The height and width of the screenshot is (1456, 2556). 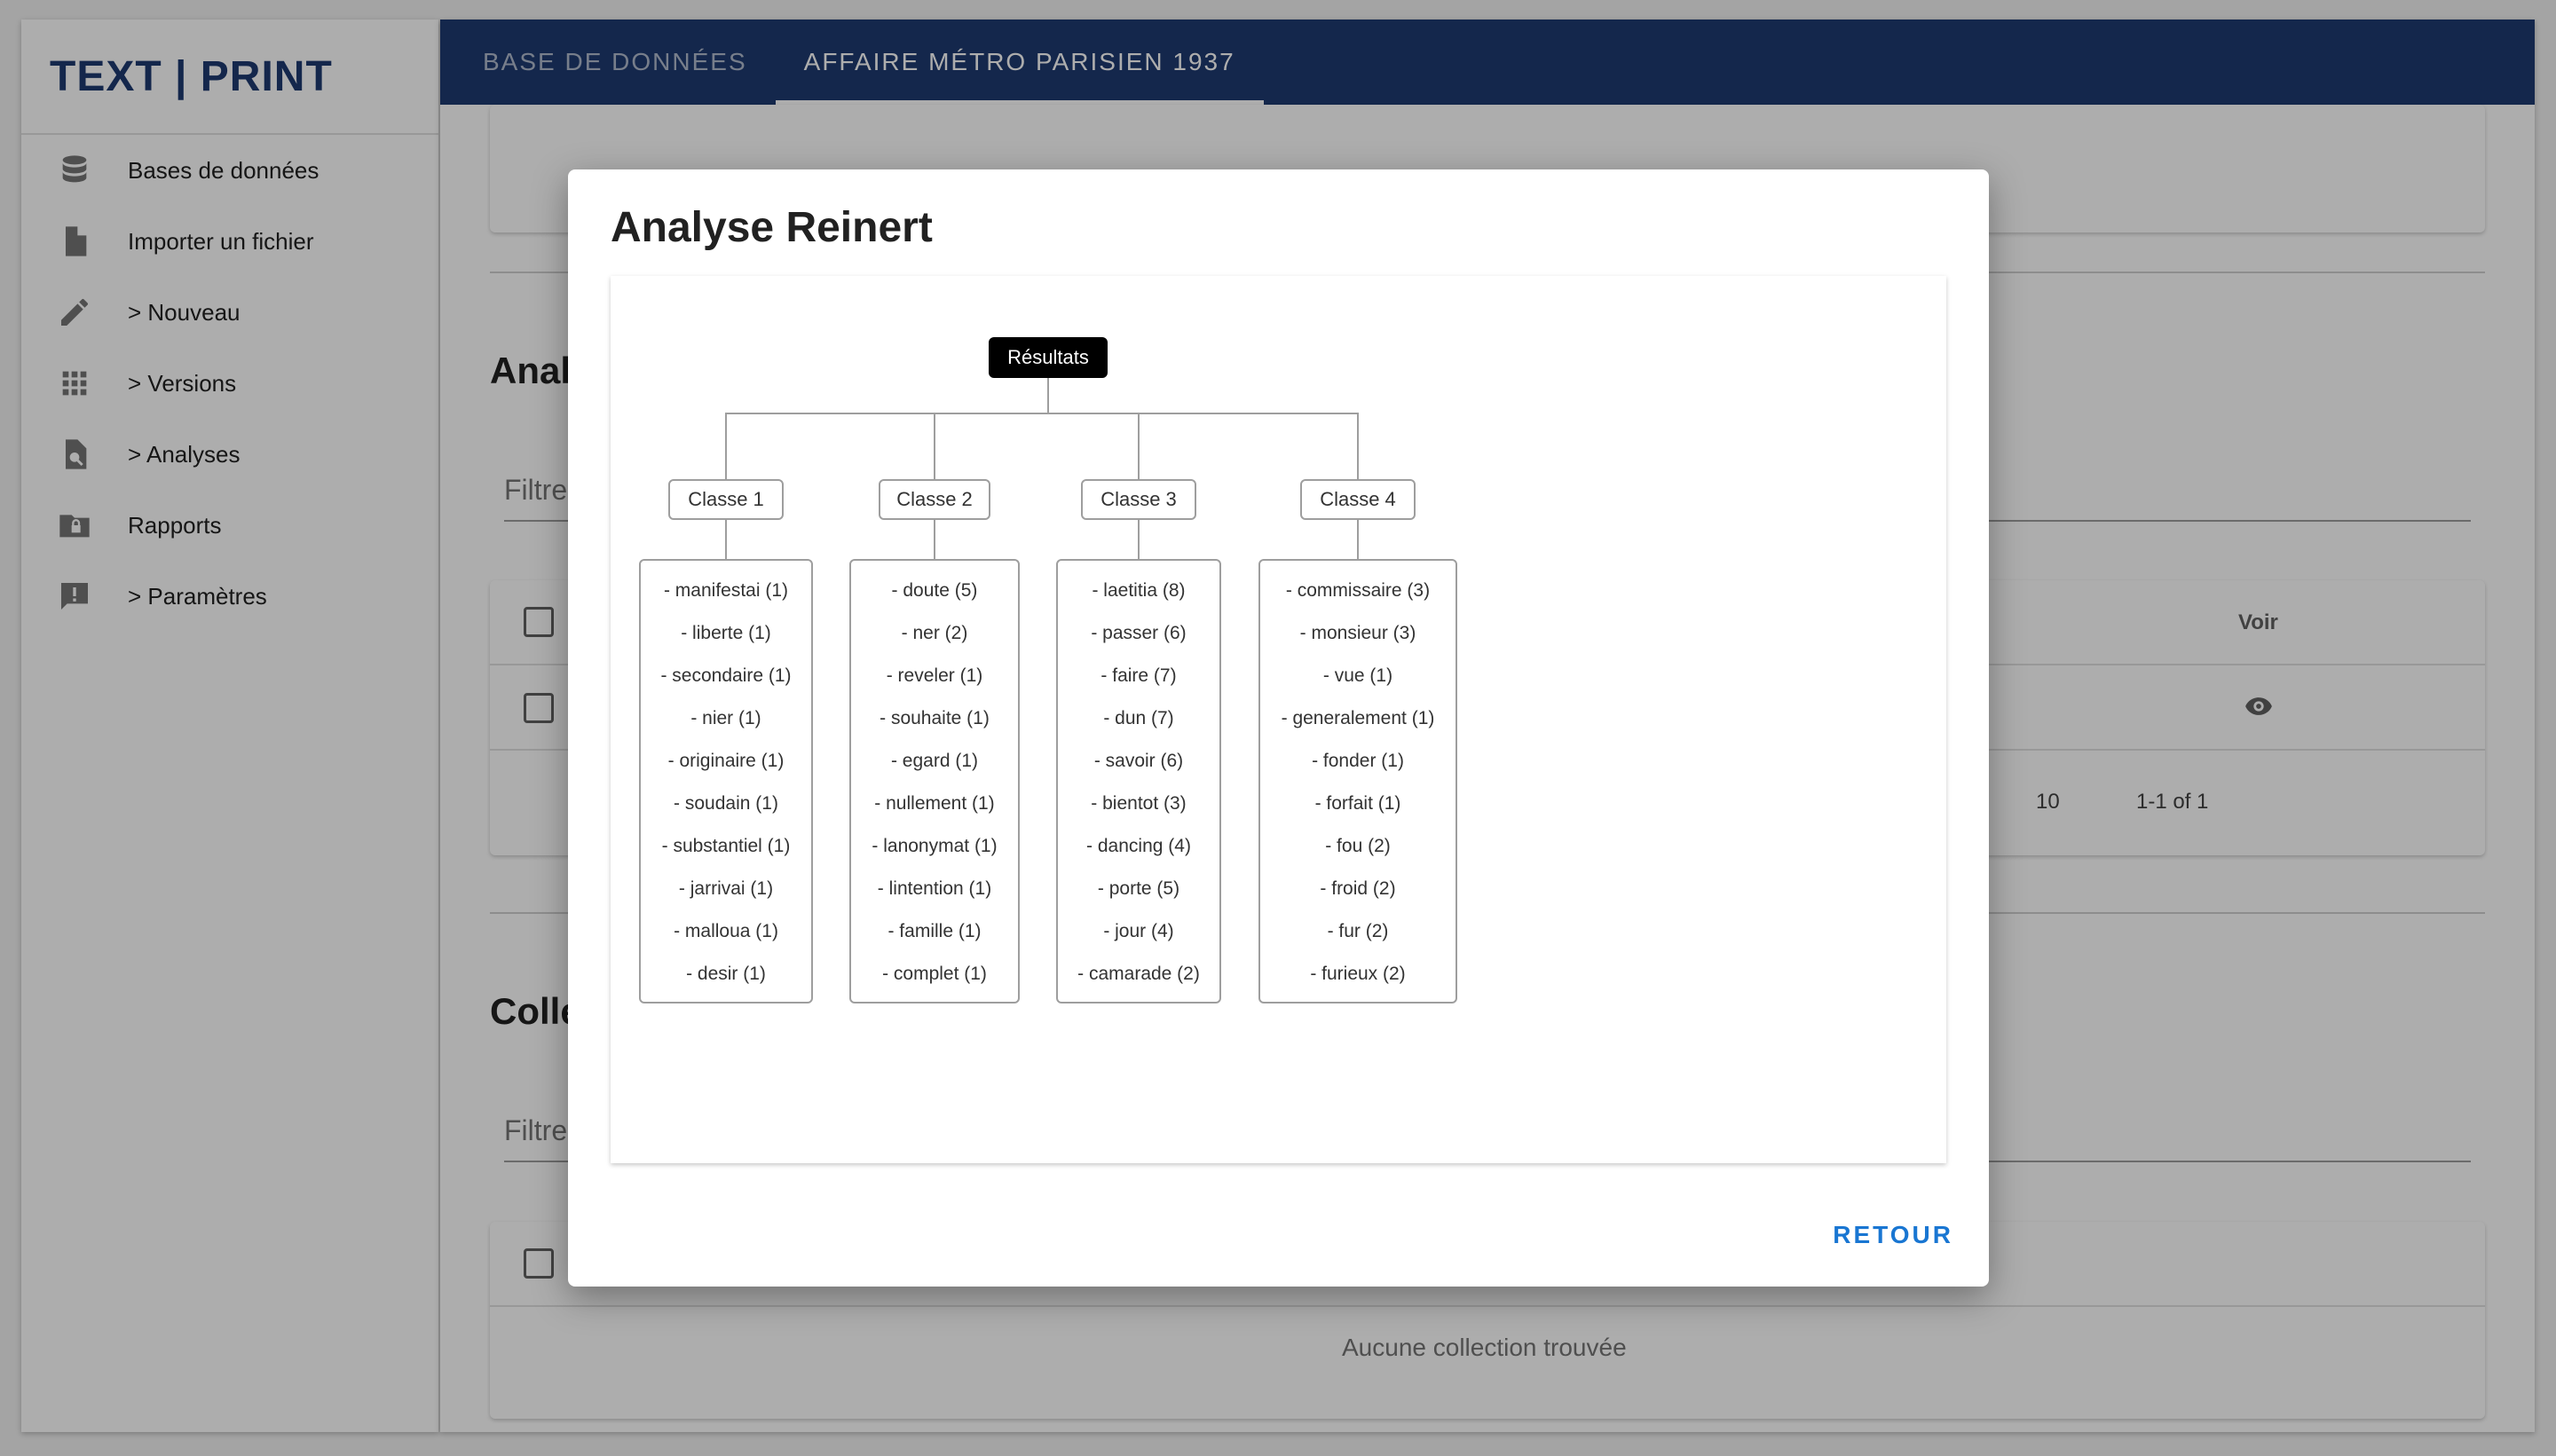 What do you see at coordinates (934, 633) in the screenshot?
I see `tree-word-item: - ner (2)` at bounding box center [934, 633].